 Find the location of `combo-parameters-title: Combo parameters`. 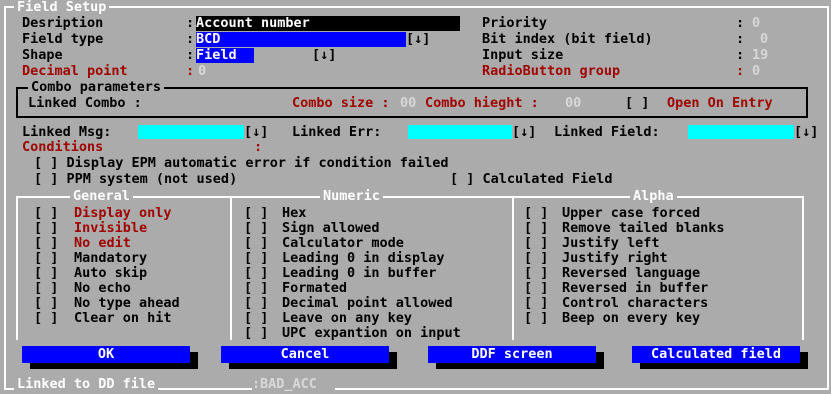

combo-parameters-title: Combo parameters is located at coordinates (96, 87).